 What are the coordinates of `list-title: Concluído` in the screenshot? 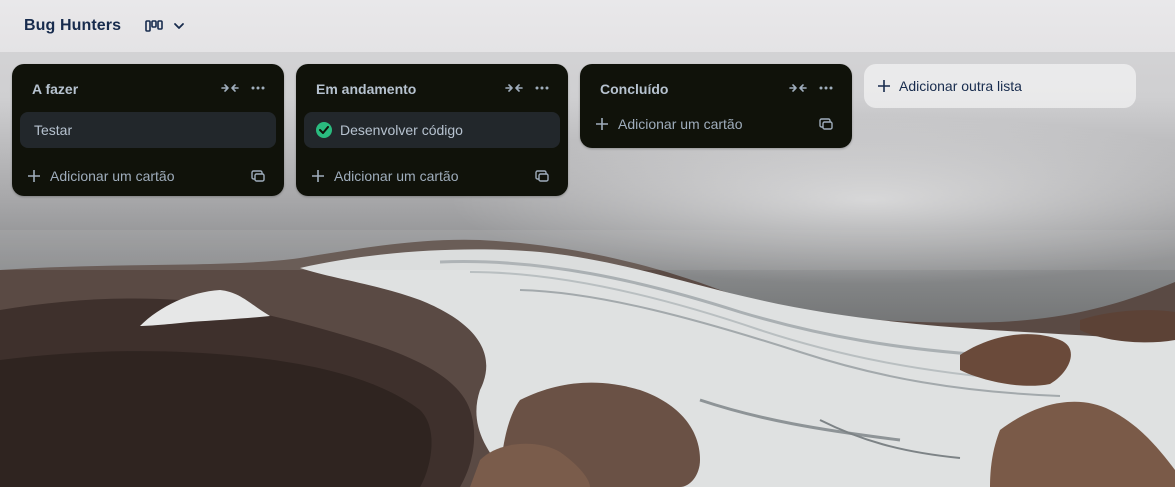 It's located at (692, 88).